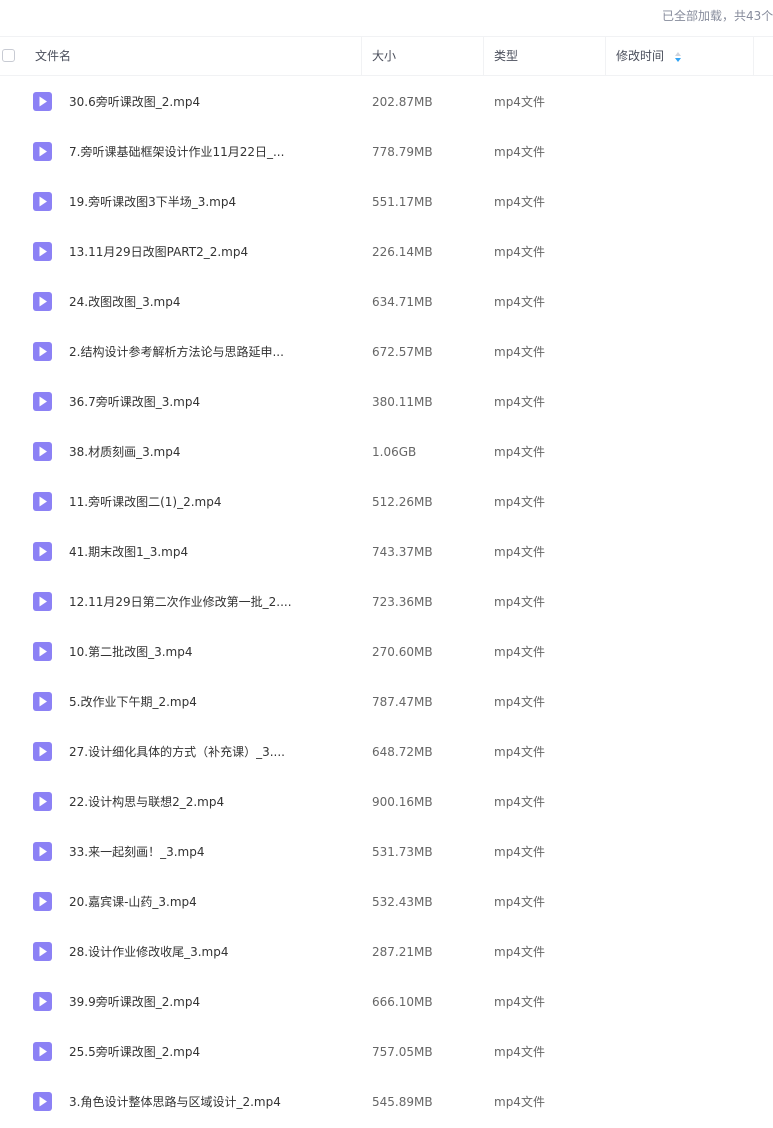 This screenshot has height=1128, width=773. What do you see at coordinates (402, 552) in the screenshot?
I see `file-size: 743.37MB` at bounding box center [402, 552].